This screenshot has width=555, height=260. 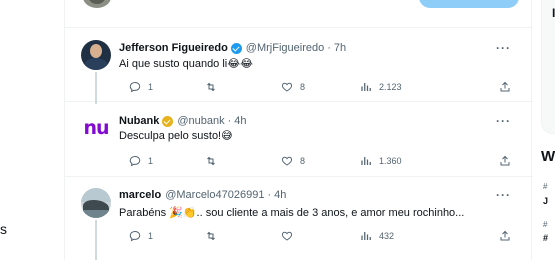 I want to click on sidebar-text-fragment: s, so click(x=3, y=229).